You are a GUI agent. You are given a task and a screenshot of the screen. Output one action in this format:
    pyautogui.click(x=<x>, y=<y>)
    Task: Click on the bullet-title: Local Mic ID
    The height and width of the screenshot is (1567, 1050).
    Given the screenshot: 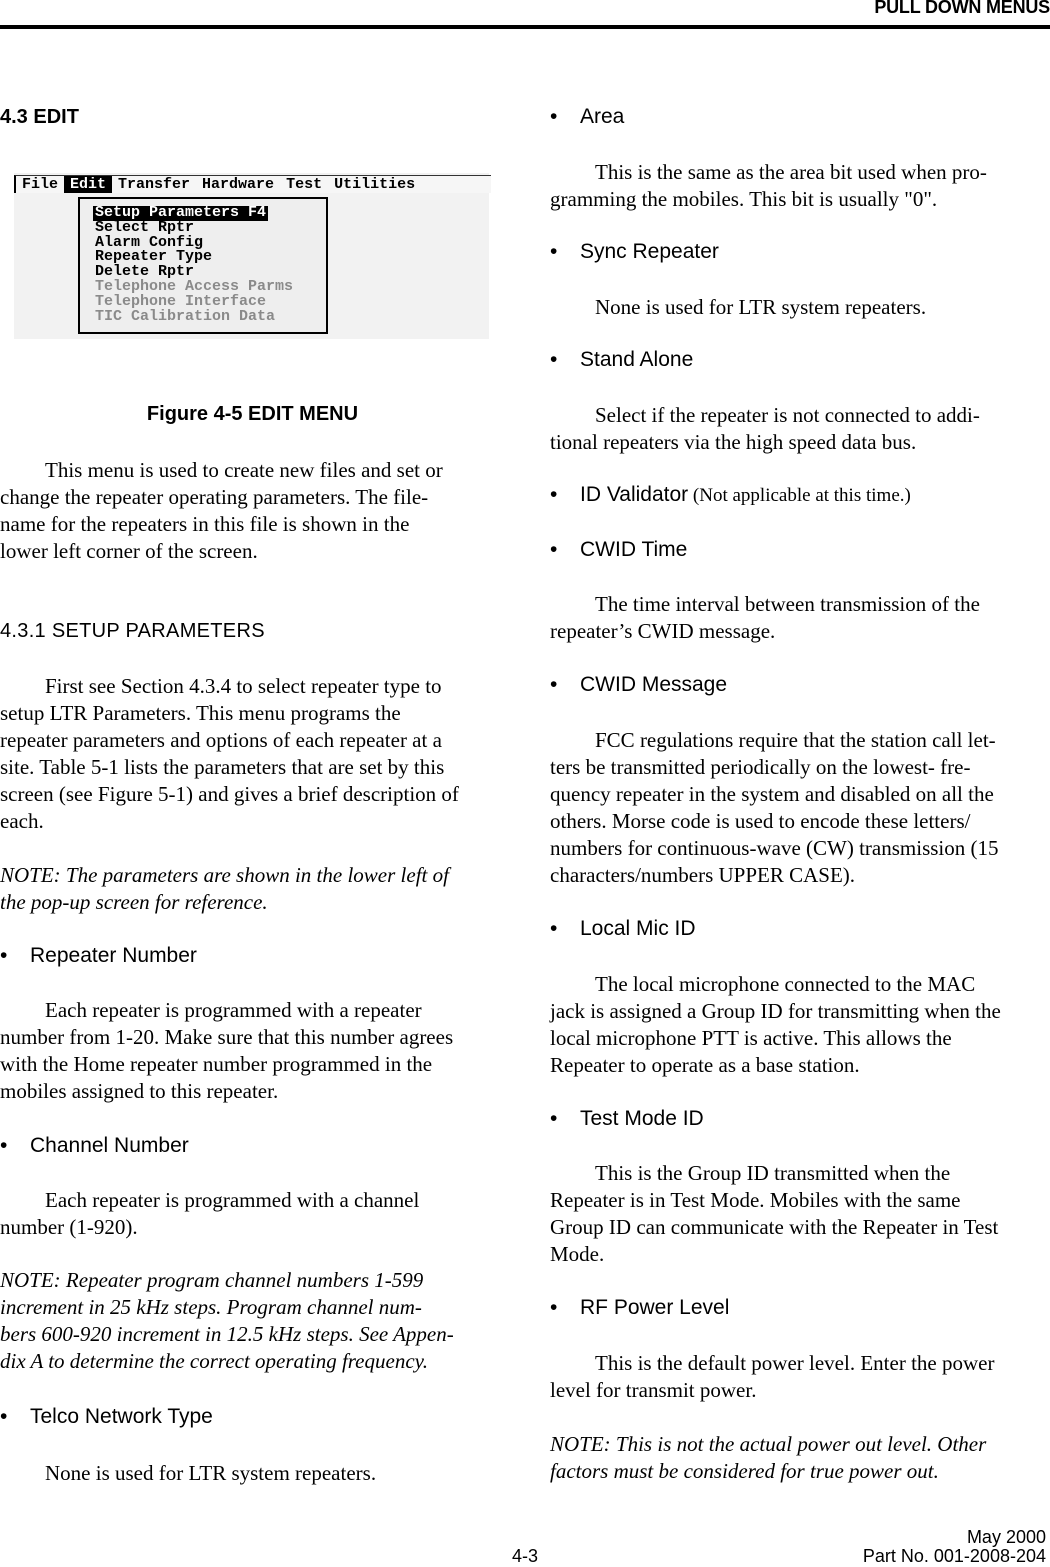 What is the action you would take?
    pyautogui.click(x=638, y=928)
    